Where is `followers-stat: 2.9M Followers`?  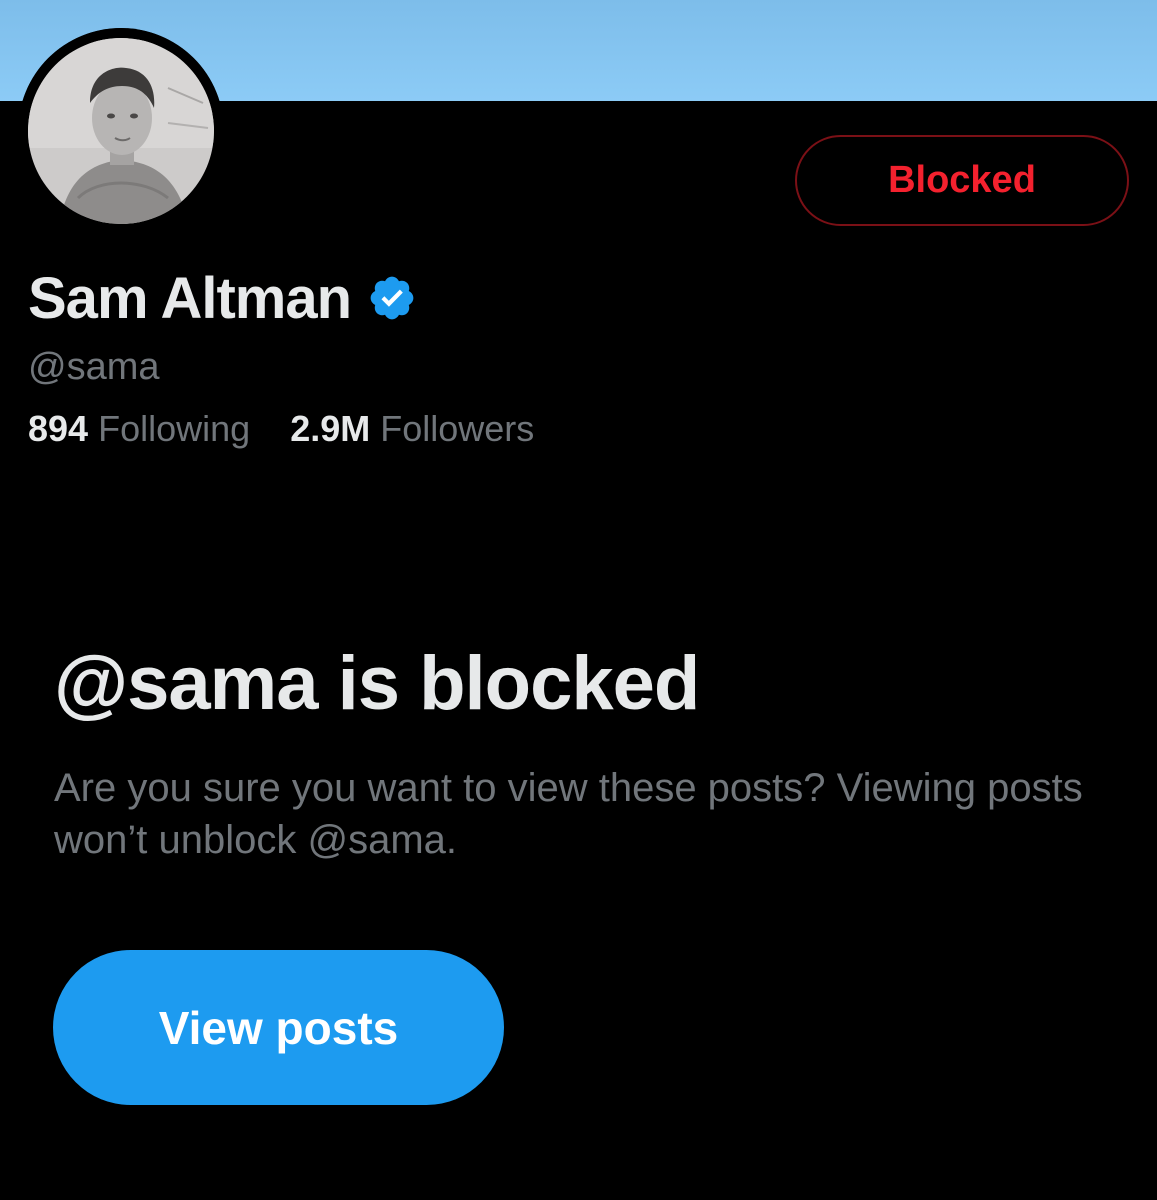 followers-stat: 2.9M Followers is located at coordinates (412, 429).